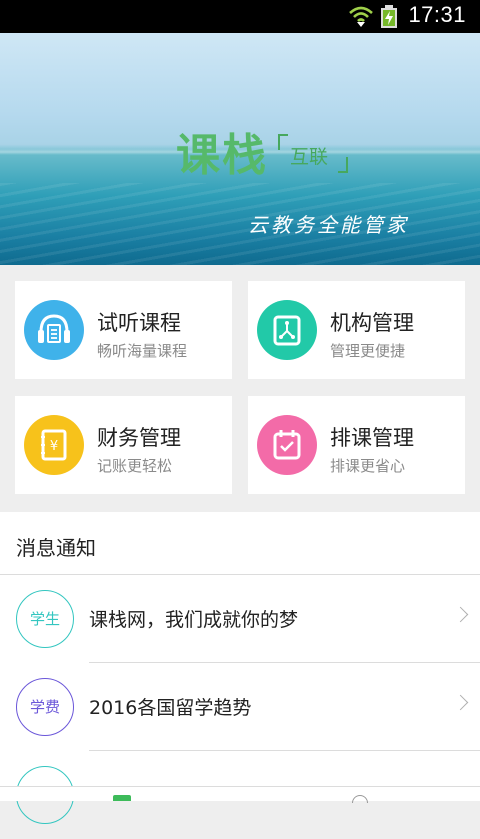 The image size is (480, 839). What do you see at coordinates (389, 16) in the screenshot?
I see `battery-charging-icon` at bounding box center [389, 16].